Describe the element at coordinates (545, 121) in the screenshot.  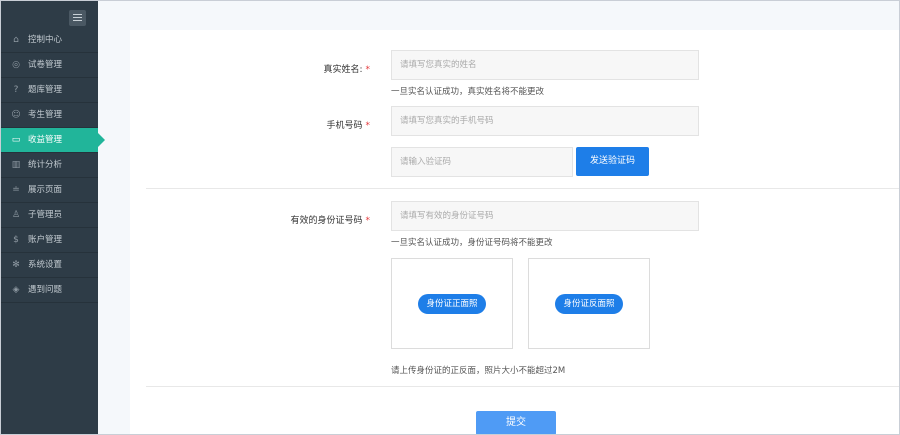
I see `phone-input: 请填写您真实的手机号码` at that location.